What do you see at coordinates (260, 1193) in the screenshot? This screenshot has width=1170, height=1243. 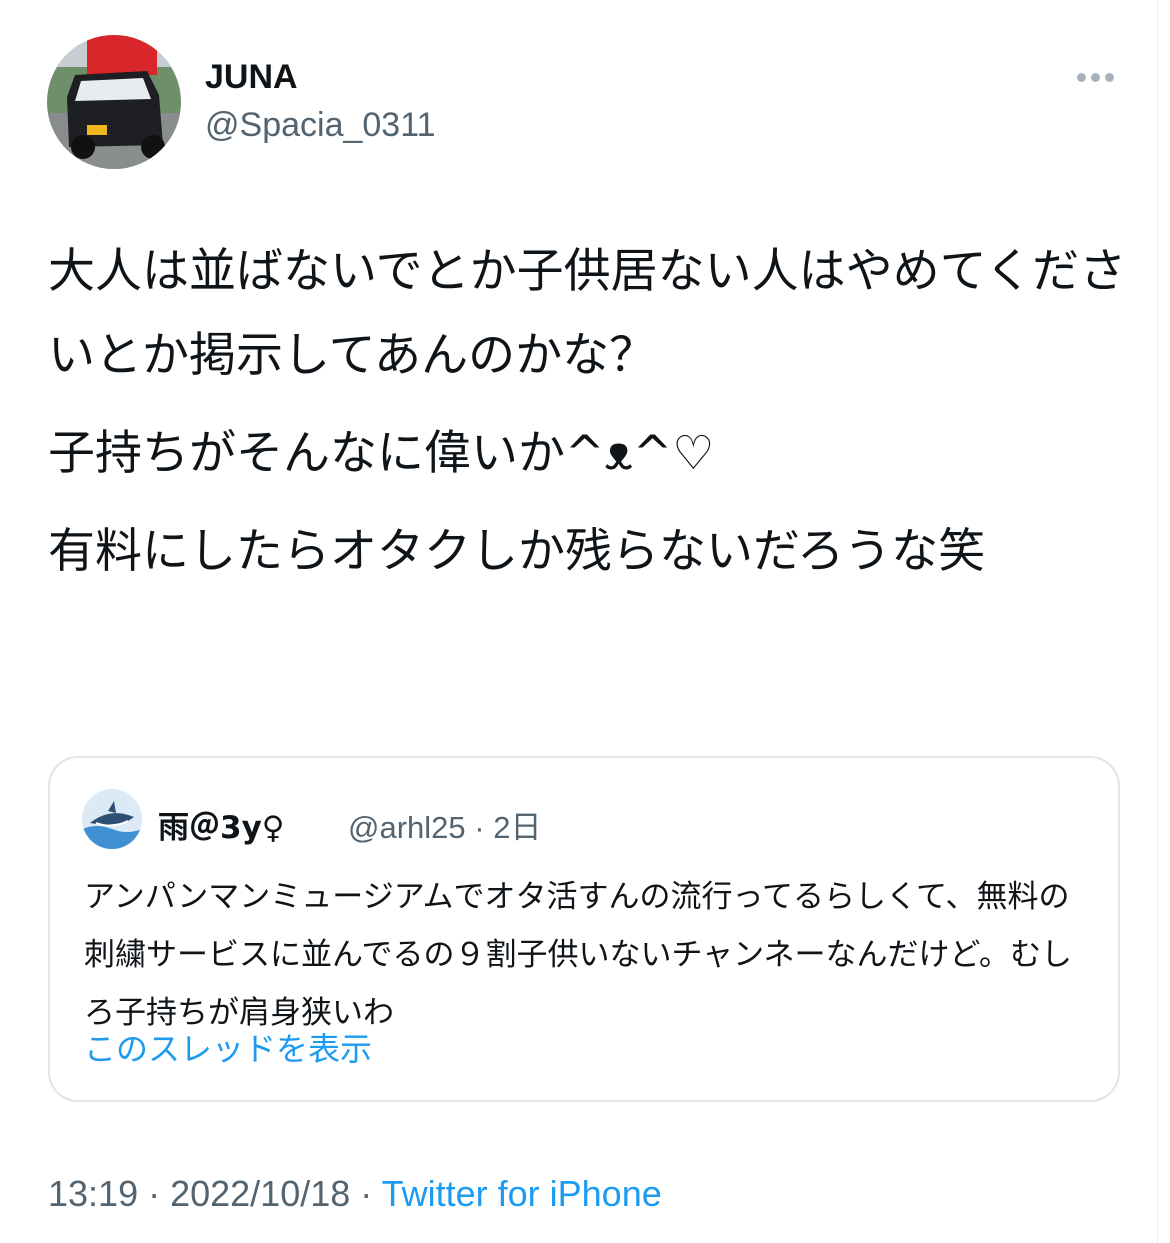 I see `tweet-date: 2022/10/18` at bounding box center [260, 1193].